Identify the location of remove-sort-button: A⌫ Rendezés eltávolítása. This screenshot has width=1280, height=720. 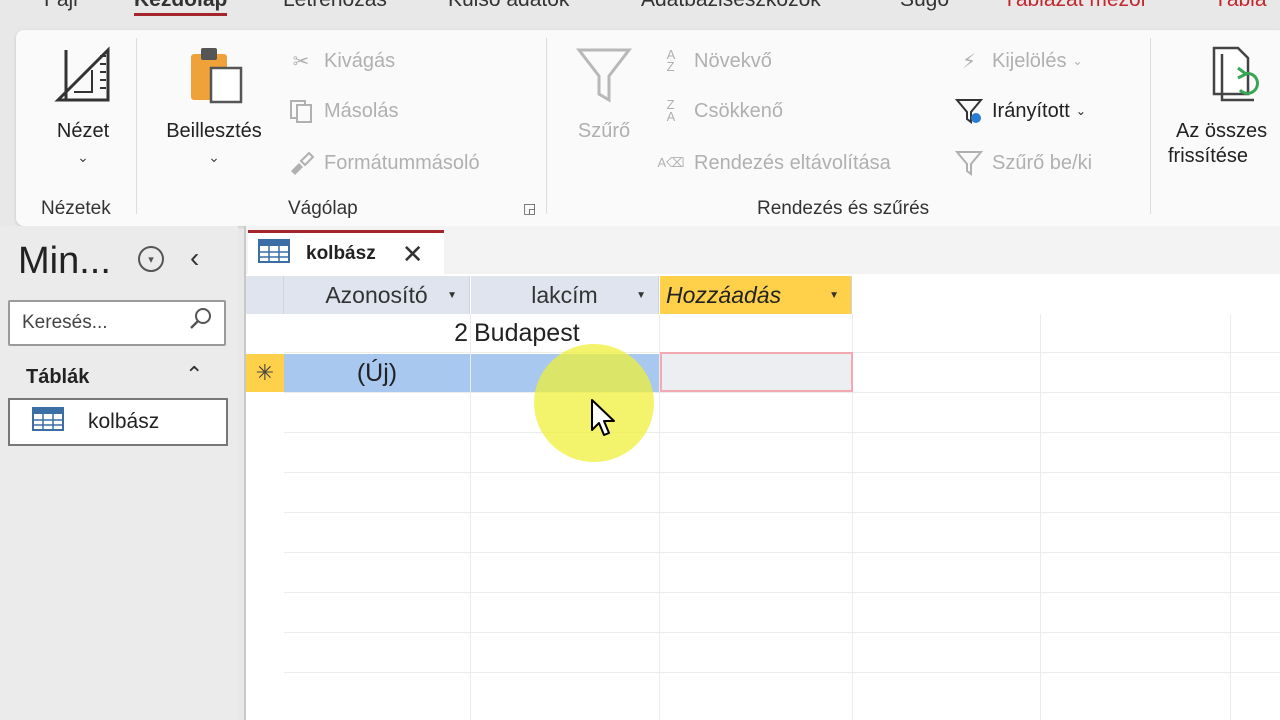
(773, 163).